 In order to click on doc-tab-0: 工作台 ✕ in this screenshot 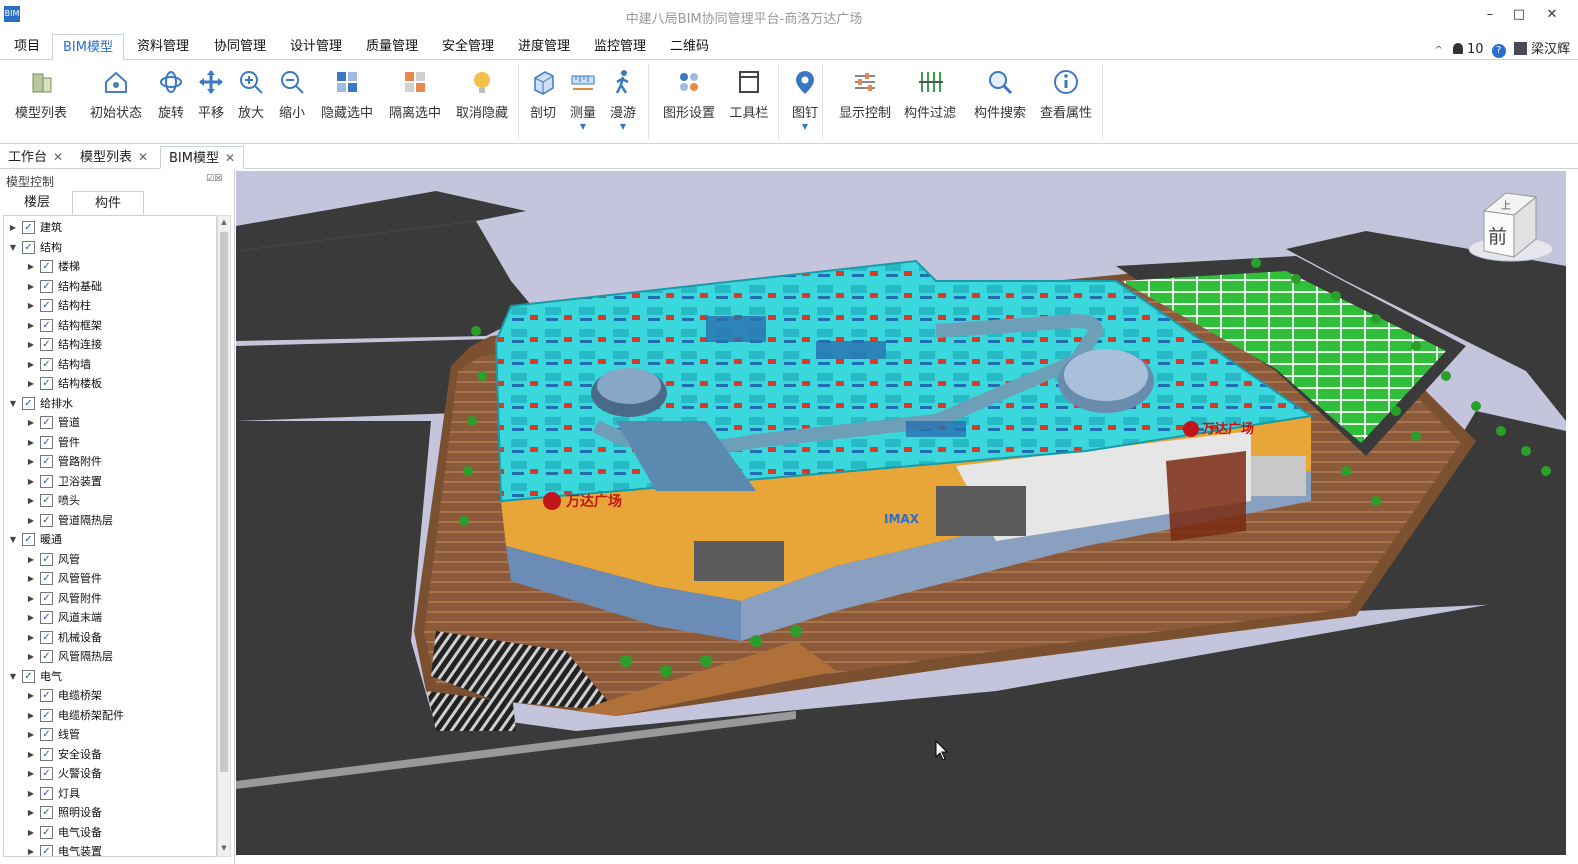, I will do `click(35, 157)`.